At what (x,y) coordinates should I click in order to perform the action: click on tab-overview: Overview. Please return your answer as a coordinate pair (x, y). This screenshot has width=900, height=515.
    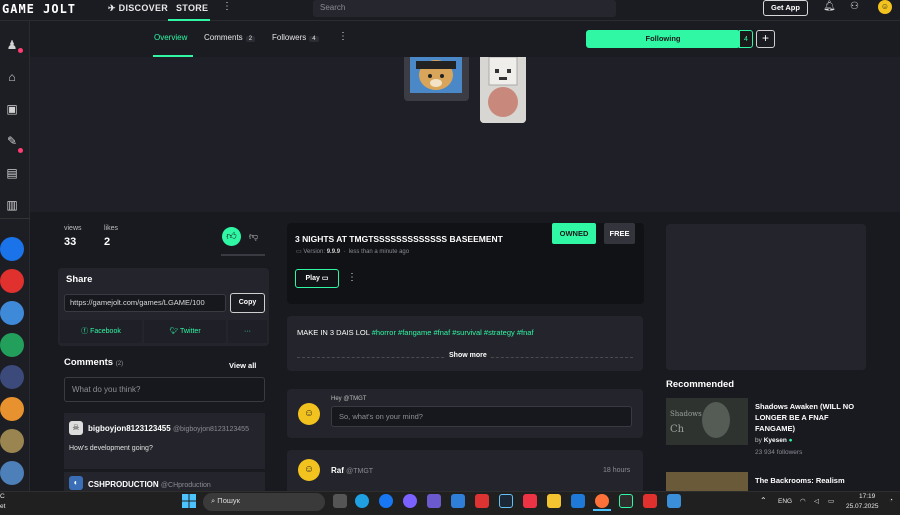
    Looking at the image, I should click on (170, 37).